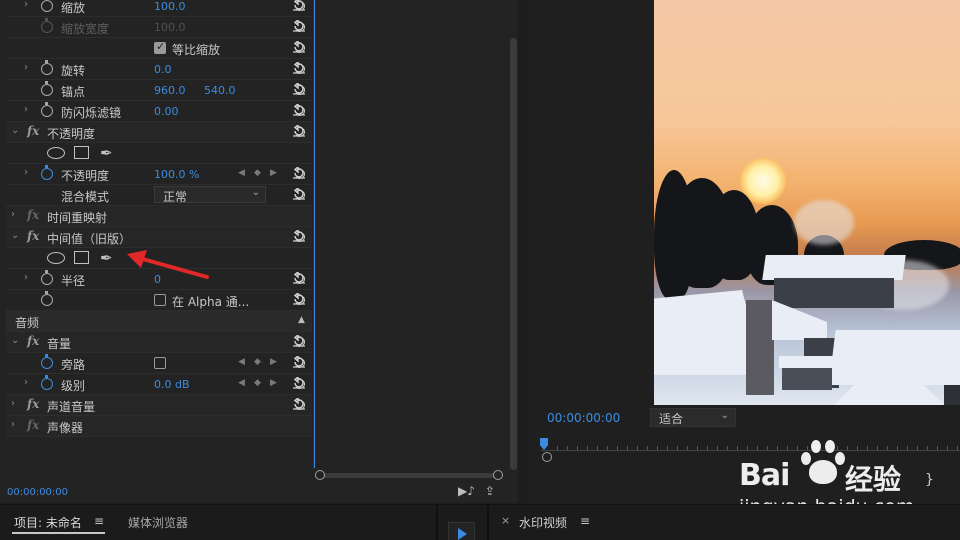 This screenshot has height=540, width=960. What do you see at coordinates (159, 342) in the screenshot?
I see `effect-header-volume: ⌄ fx 音量` at bounding box center [159, 342].